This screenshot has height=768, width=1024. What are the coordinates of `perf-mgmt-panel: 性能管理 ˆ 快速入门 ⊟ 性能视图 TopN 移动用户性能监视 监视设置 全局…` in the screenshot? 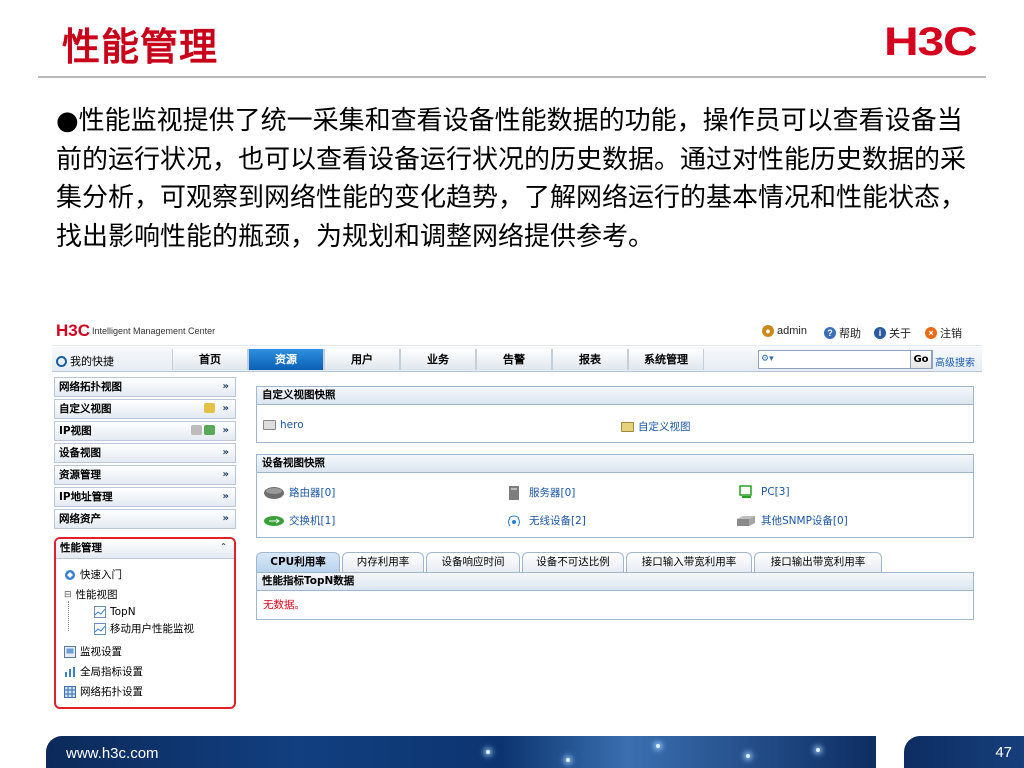 It's located at (145, 623).